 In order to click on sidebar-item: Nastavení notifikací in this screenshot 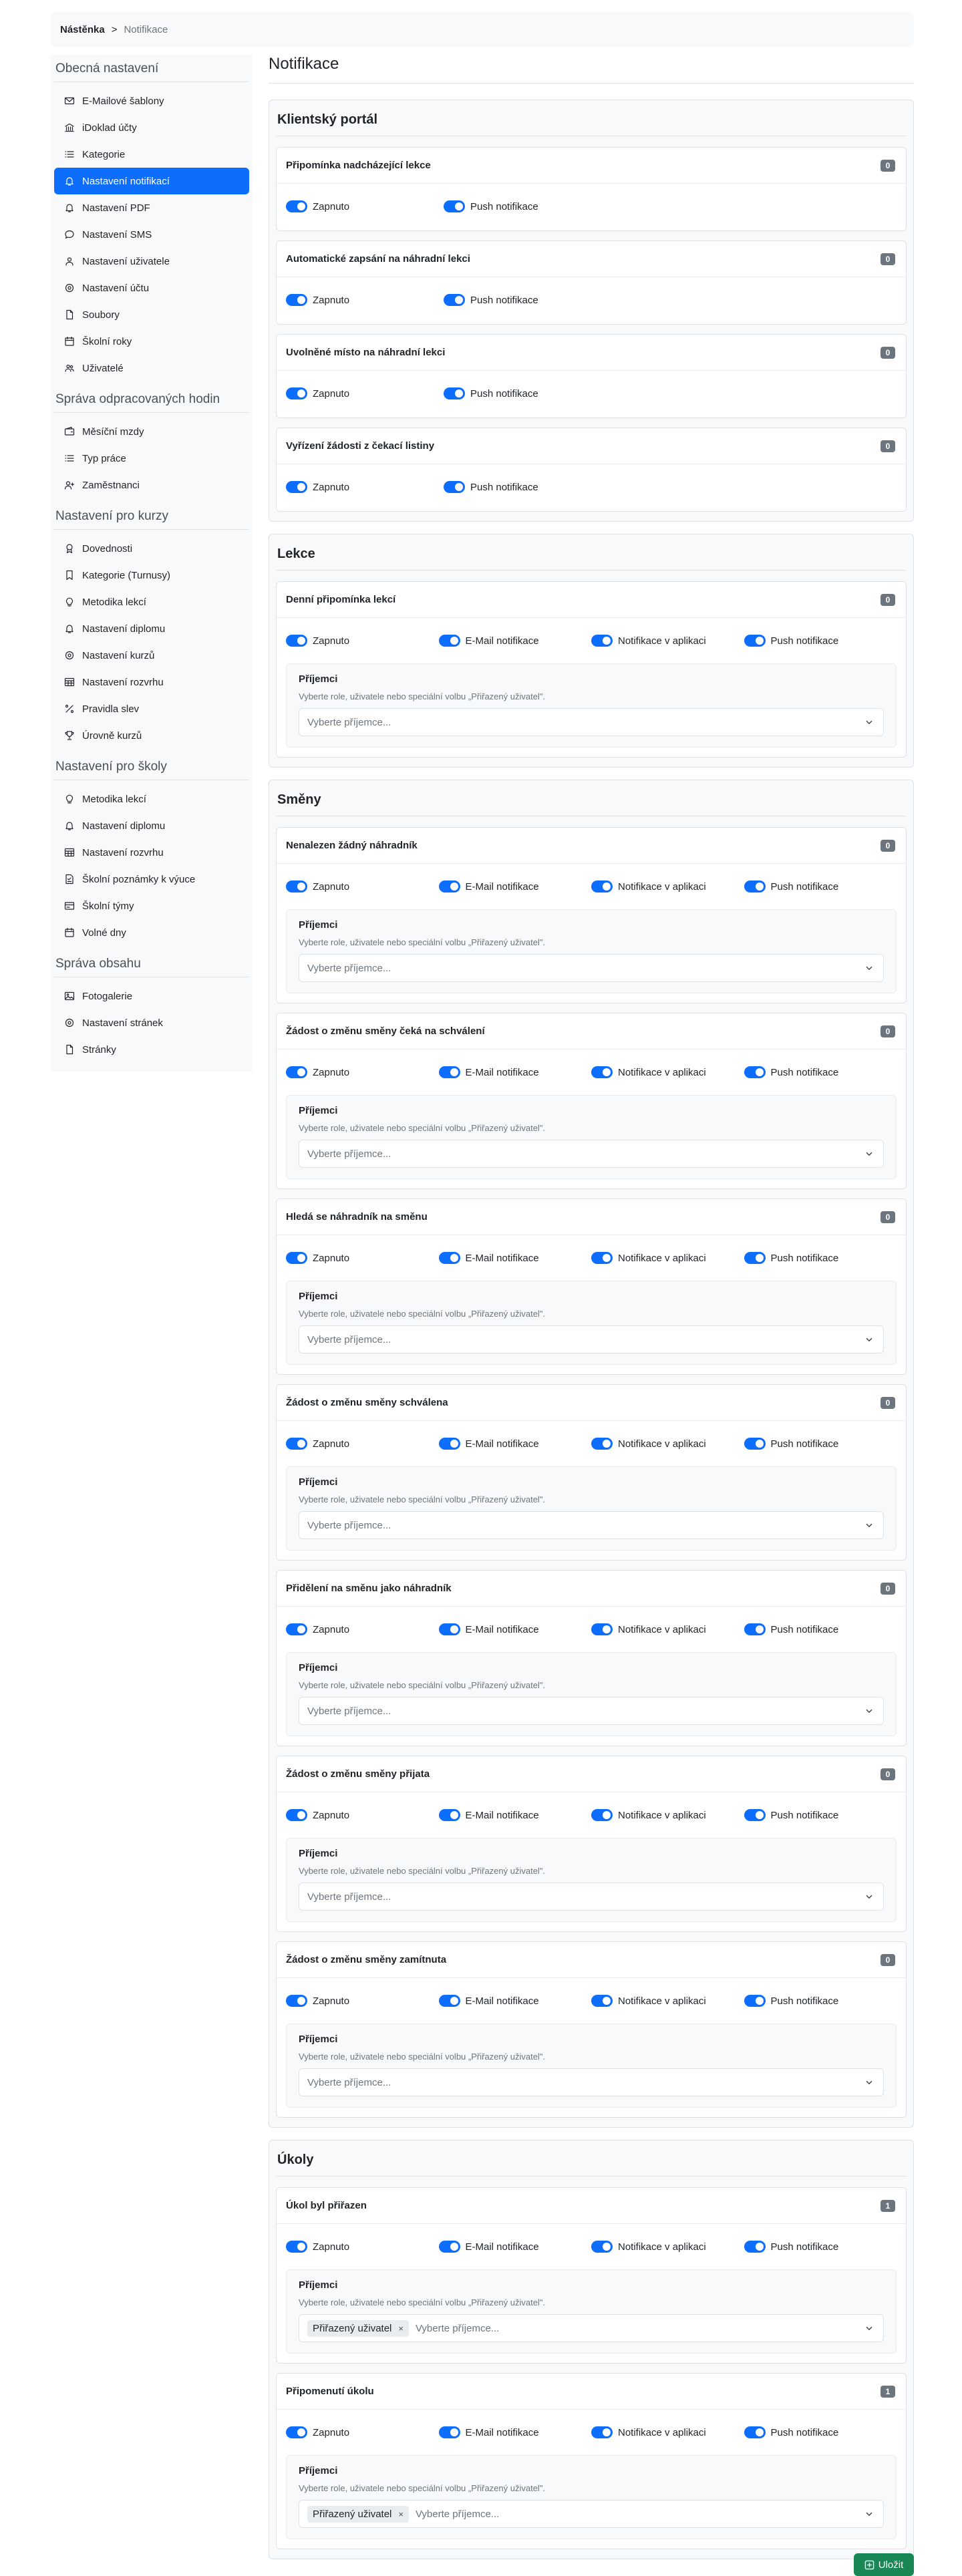, I will do `click(151, 181)`.